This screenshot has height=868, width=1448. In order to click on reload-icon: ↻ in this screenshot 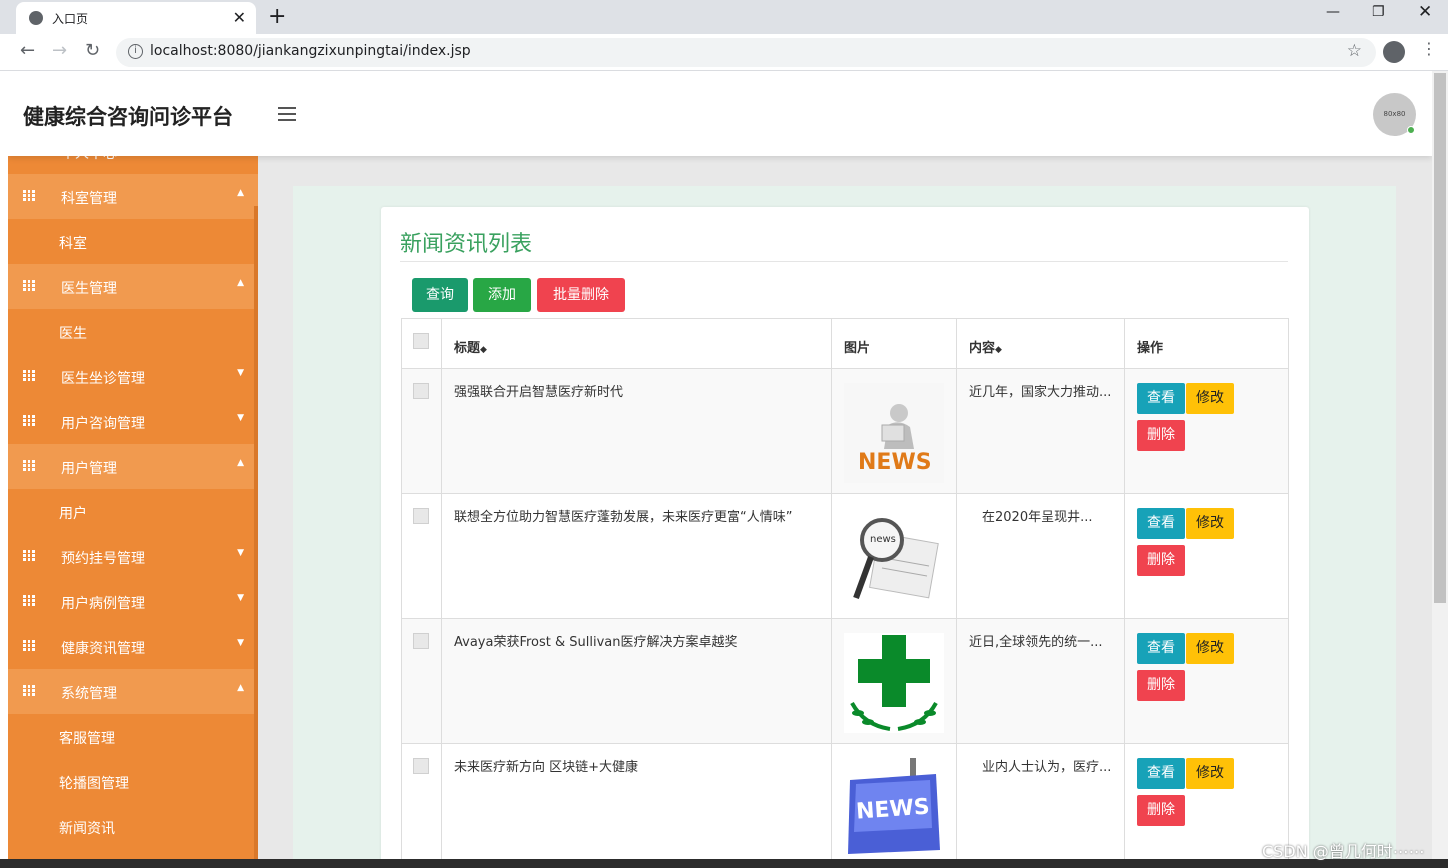, I will do `click(92, 50)`.